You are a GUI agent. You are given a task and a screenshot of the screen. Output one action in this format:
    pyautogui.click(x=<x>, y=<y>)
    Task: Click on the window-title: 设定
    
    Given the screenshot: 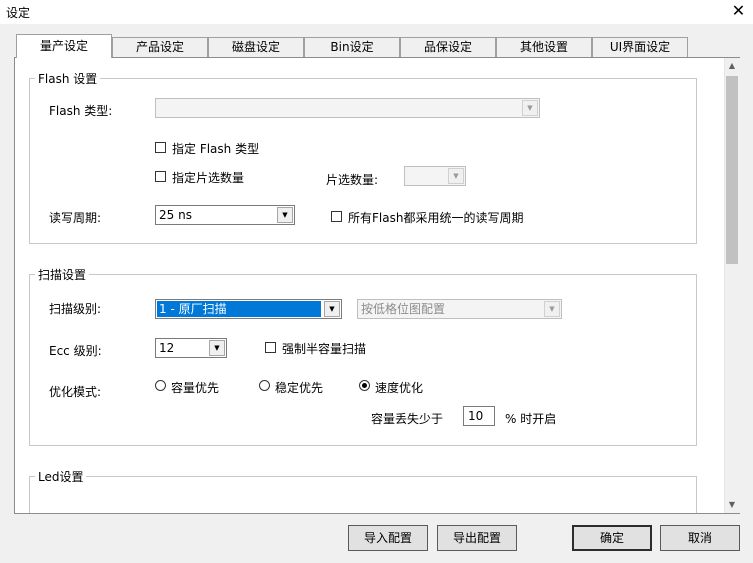 What is the action you would take?
    pyautogui.click(x=18, y=13)
    